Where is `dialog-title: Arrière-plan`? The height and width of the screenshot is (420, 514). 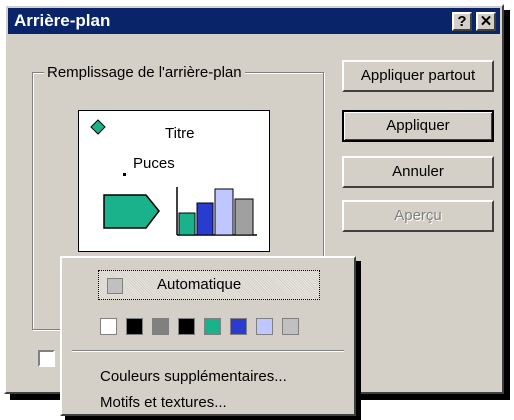
dialog-title: Arrière-plan is located at coordinates (62, 20).